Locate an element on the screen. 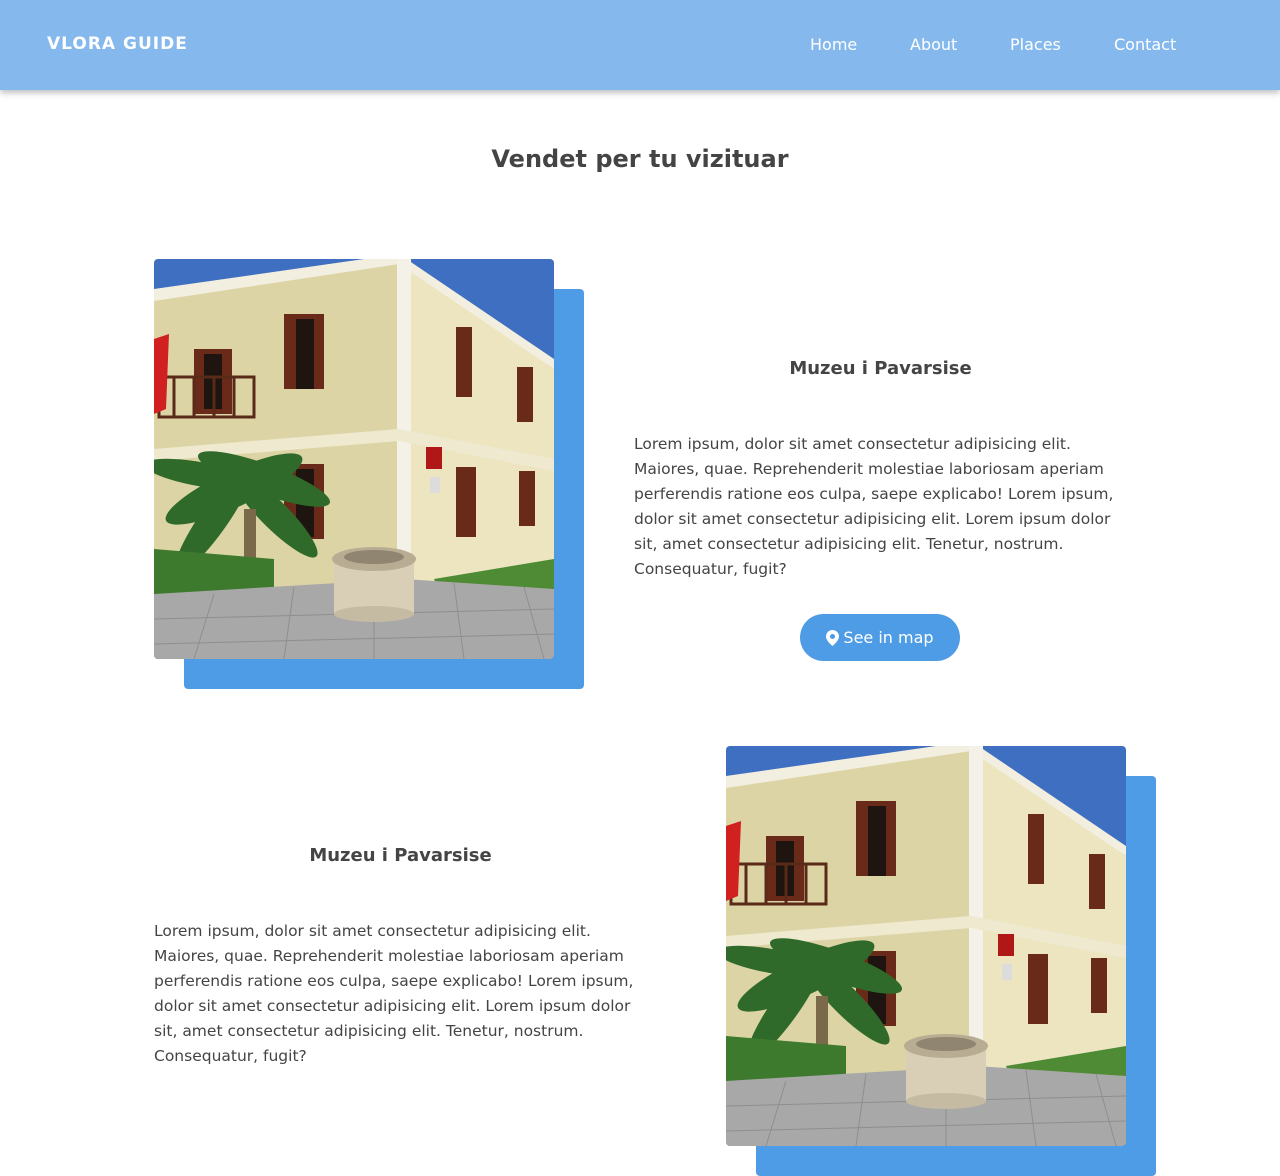 Image resolution: width=1280 pixels, height=1176 pixels. map-marker-icon is located at coordinates (833, 637).